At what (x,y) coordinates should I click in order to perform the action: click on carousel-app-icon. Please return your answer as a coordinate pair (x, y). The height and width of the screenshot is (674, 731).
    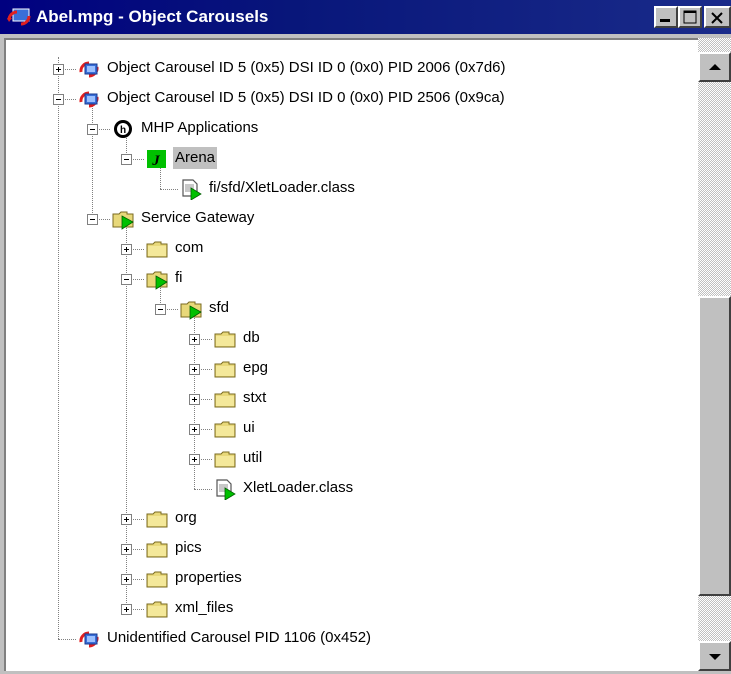
    Looking at the image, I should click on (19, 17).